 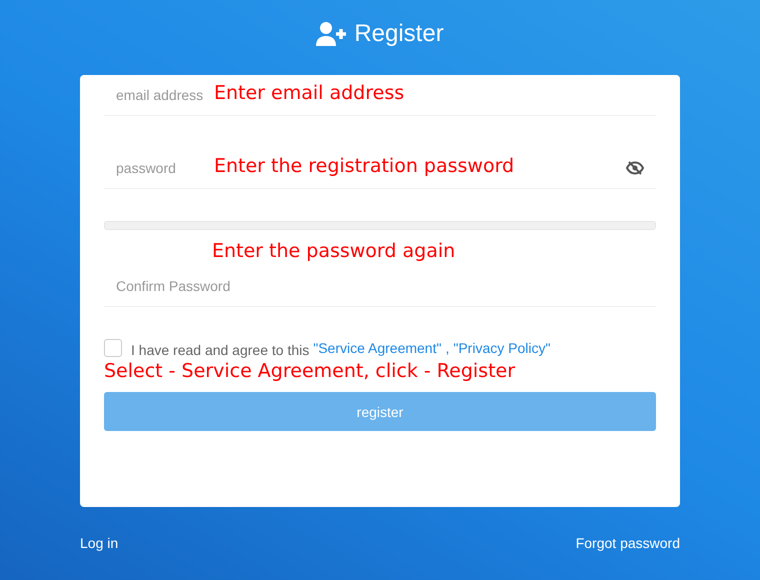 What do you see at coordinates (99, 543) in the screenshot?
I see `login-link: Log in` at bounding box center [99, 543].